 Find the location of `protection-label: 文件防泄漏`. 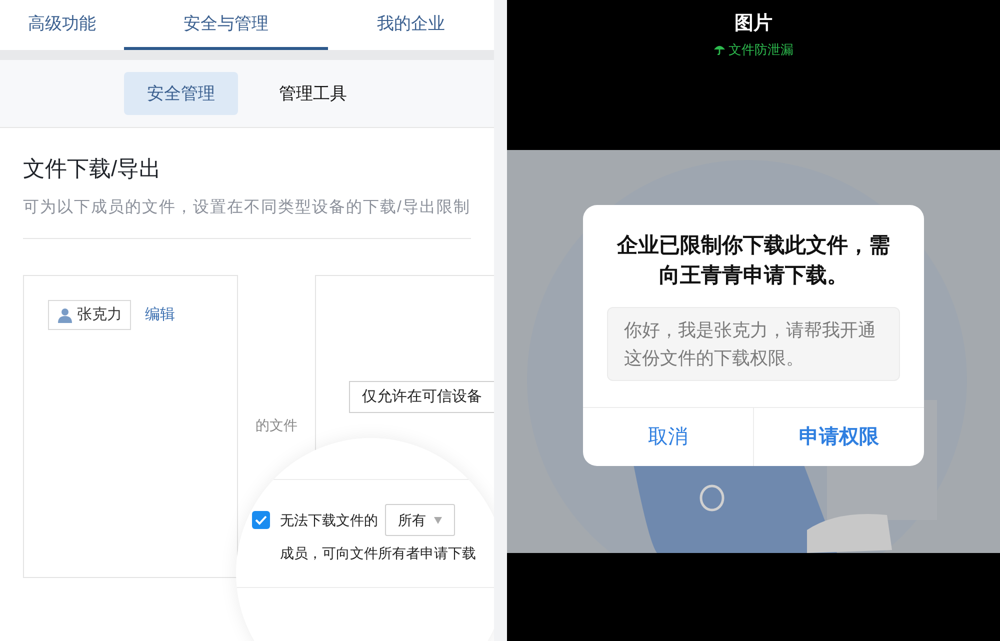

protection-label: 文件防泄漏 is located at coordinates (761, 49).